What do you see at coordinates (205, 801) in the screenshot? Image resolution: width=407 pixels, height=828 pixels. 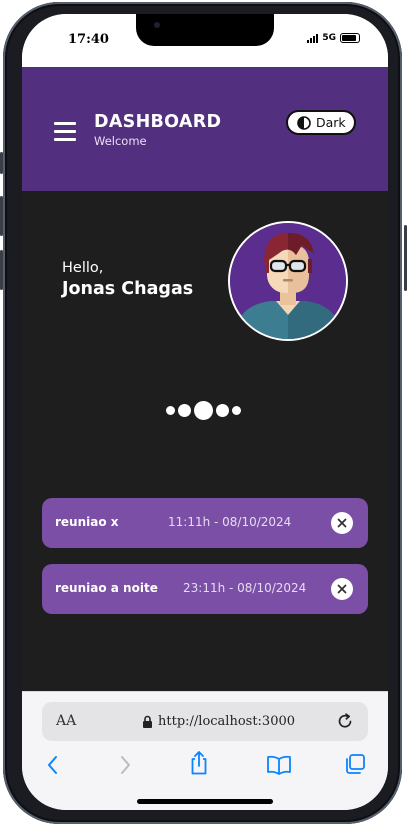 I see `home-indicator` at bounding box center [205, 801].